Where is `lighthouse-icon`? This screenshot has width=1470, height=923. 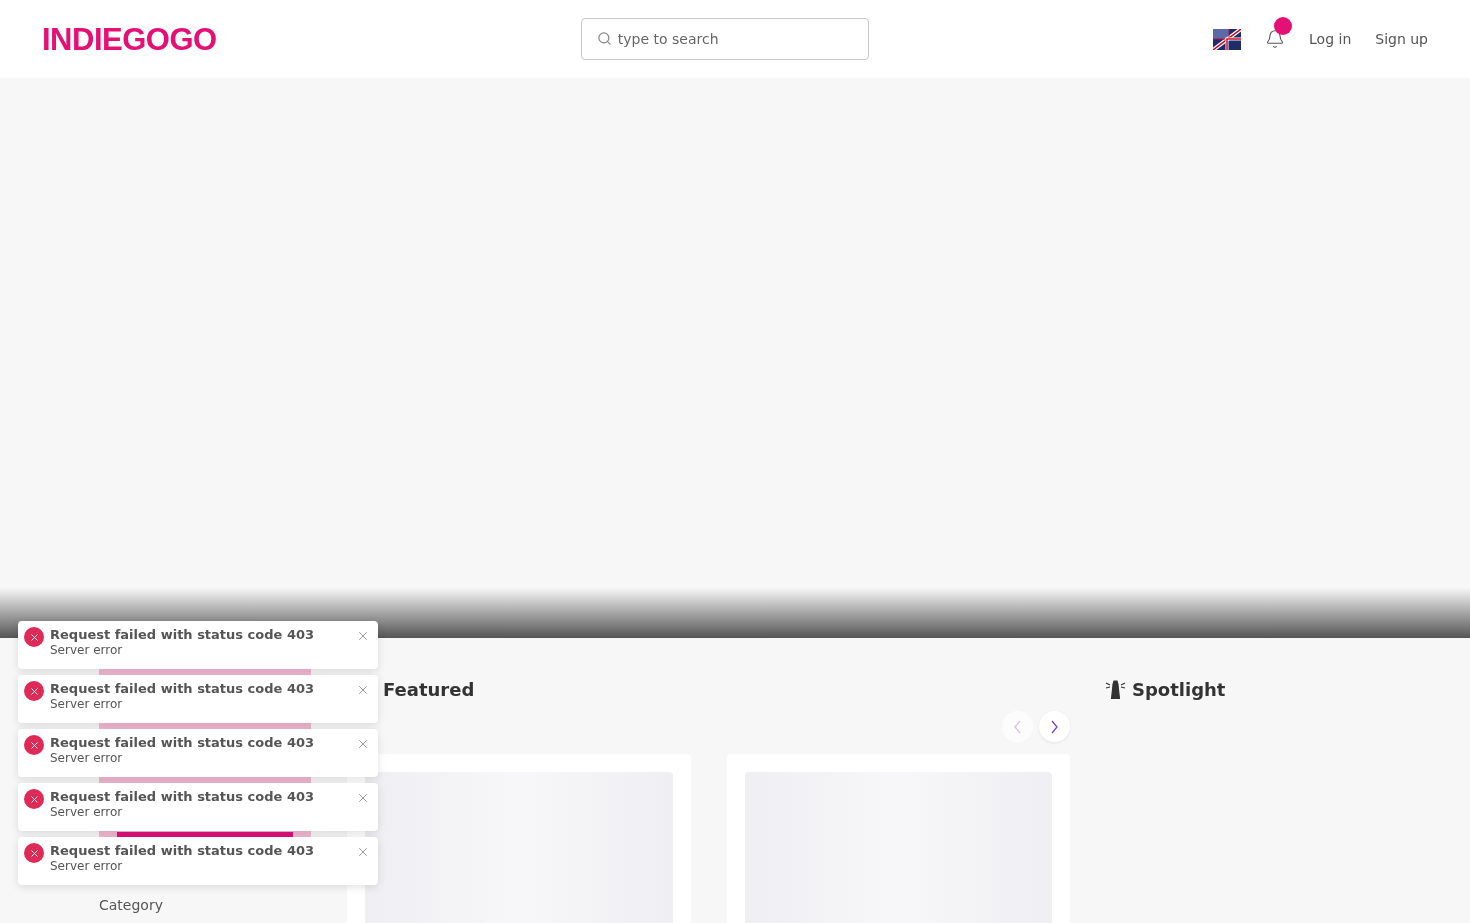 lighthouse-icon is located at coordinates (1115, 689).